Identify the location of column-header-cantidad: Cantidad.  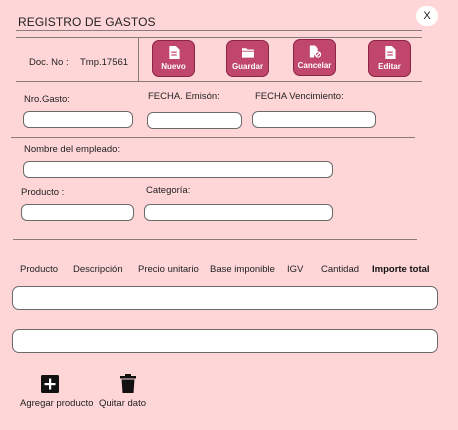
(340, 269).